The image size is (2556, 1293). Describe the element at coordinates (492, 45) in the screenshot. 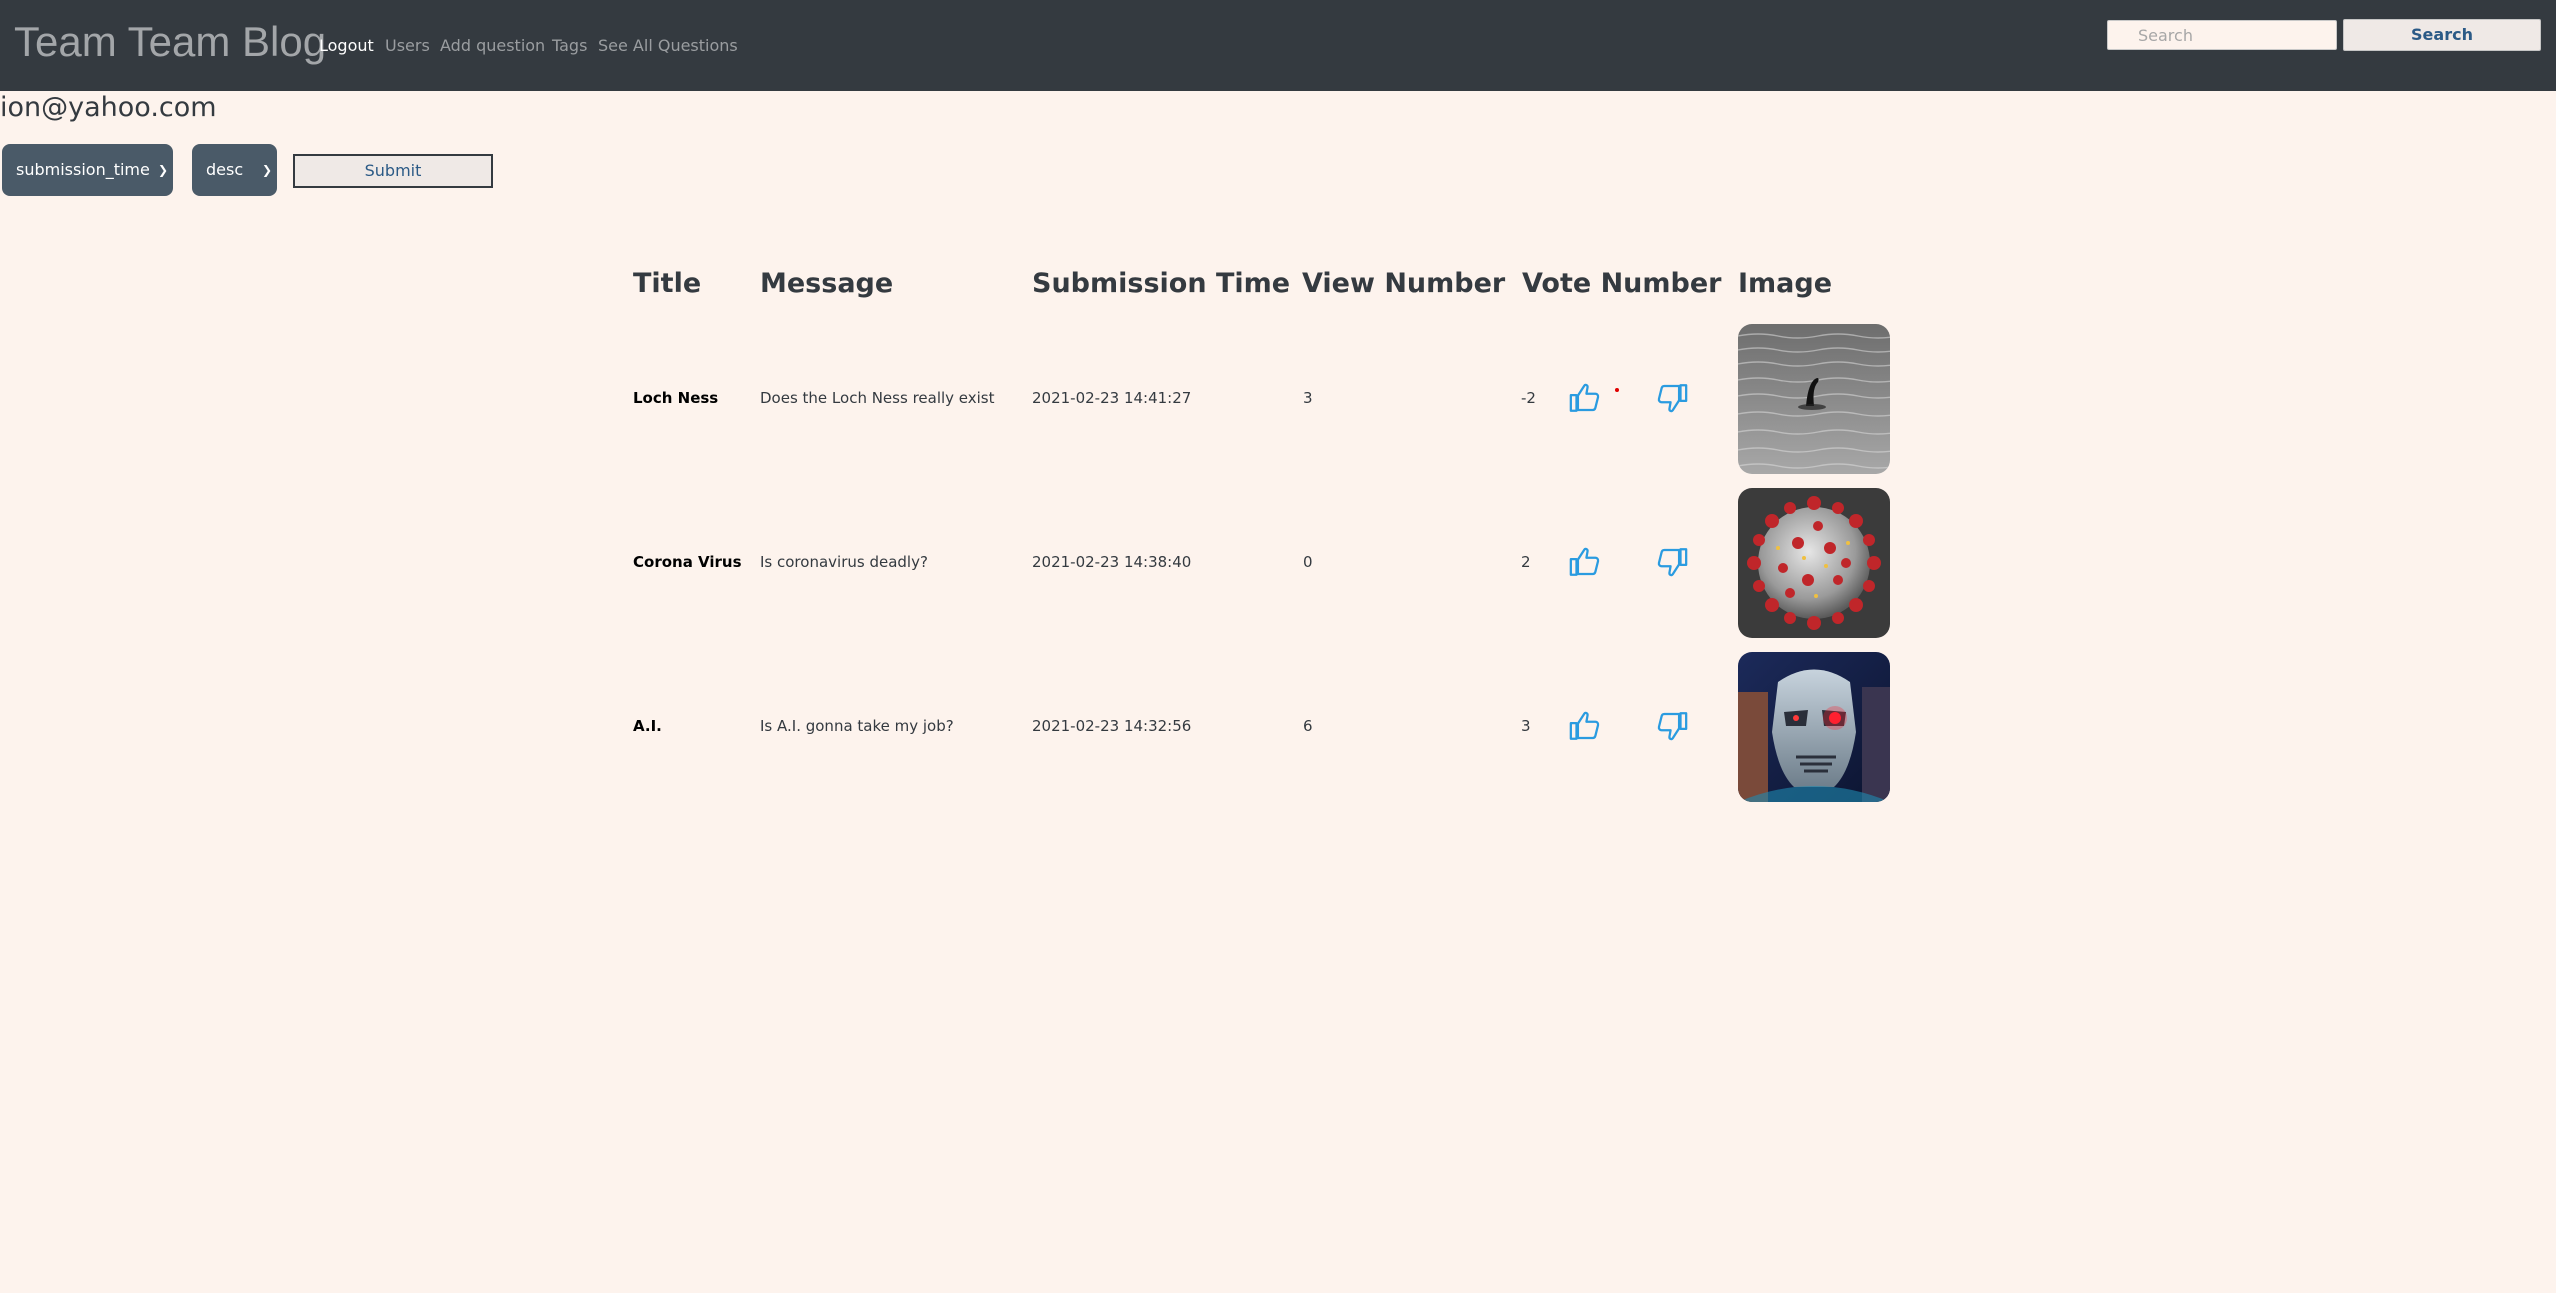

I see `nav-add-question: Add question` at that location.